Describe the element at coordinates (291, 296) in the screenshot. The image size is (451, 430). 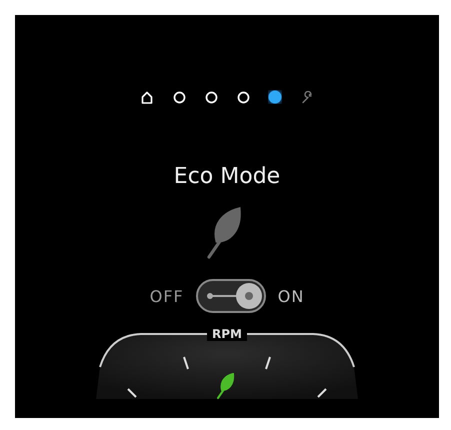
I see `on-label: ON` at that location.